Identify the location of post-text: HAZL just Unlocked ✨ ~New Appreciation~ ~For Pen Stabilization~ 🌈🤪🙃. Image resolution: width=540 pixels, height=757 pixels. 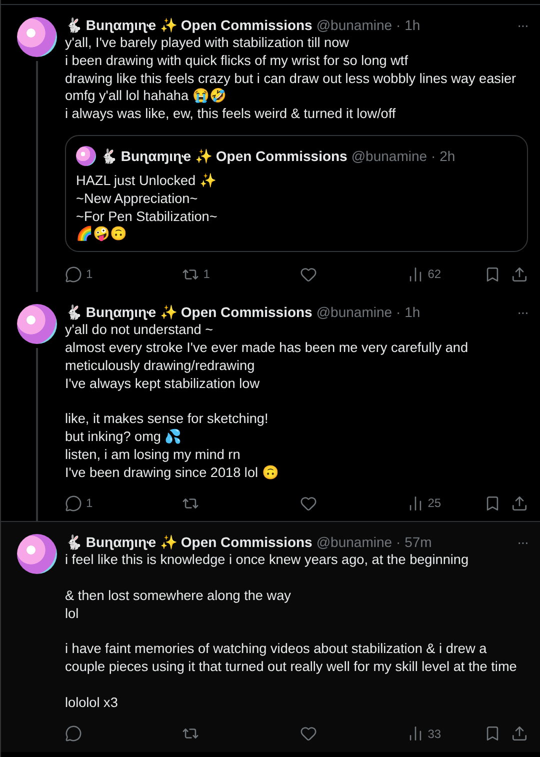
(147, 208).